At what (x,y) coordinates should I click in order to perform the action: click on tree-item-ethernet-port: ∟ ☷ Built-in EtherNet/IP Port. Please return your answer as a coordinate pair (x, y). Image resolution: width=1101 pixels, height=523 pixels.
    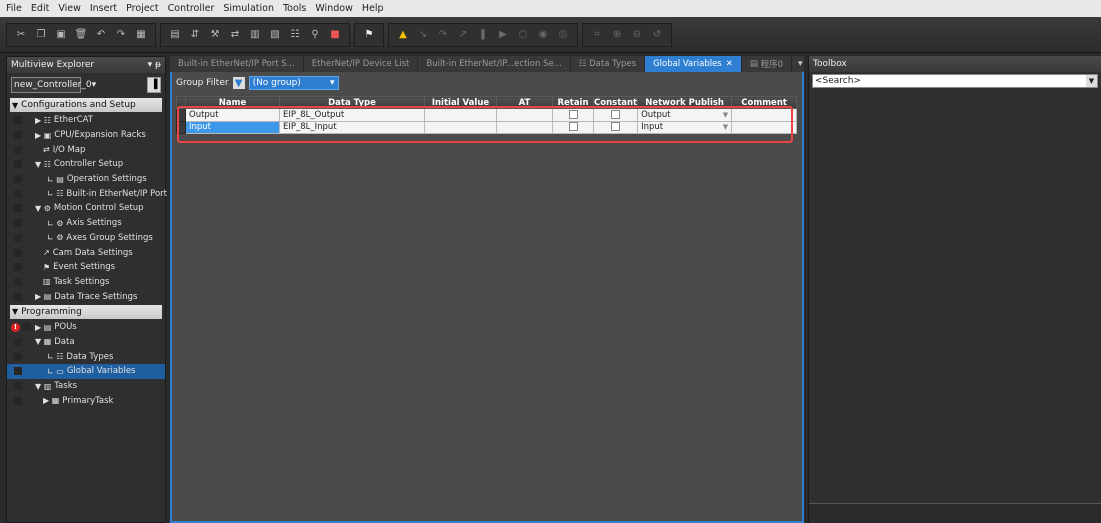
    Looking at the image, I should click on (87, 193).